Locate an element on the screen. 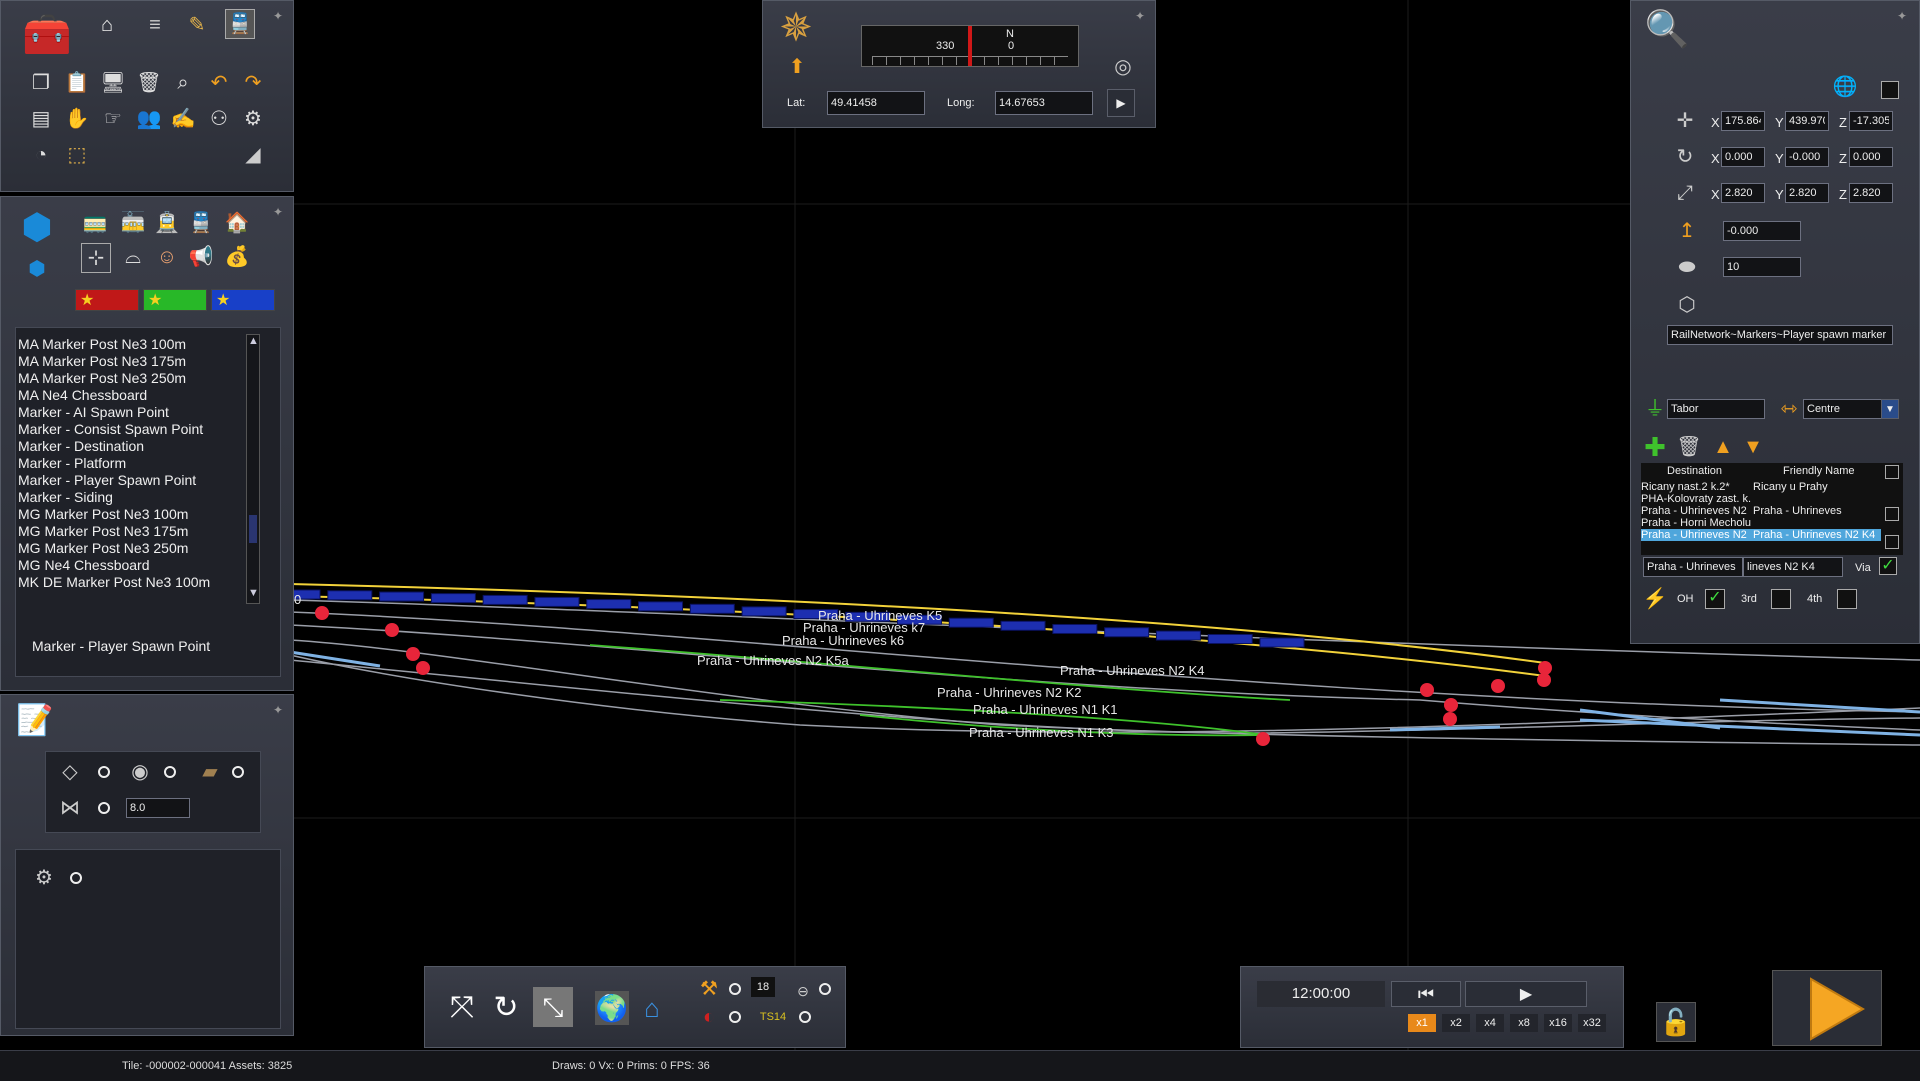  rot-y-input is located at coordinates (1807, 157).